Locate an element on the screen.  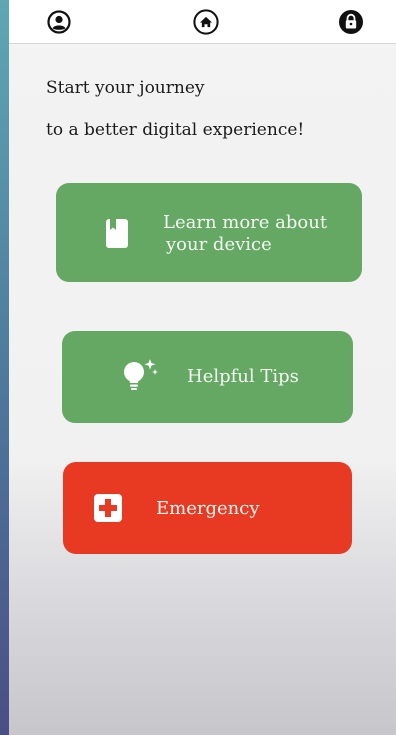
helpful-tips-button: Helpful Tips is located at coordinates (207, 377).